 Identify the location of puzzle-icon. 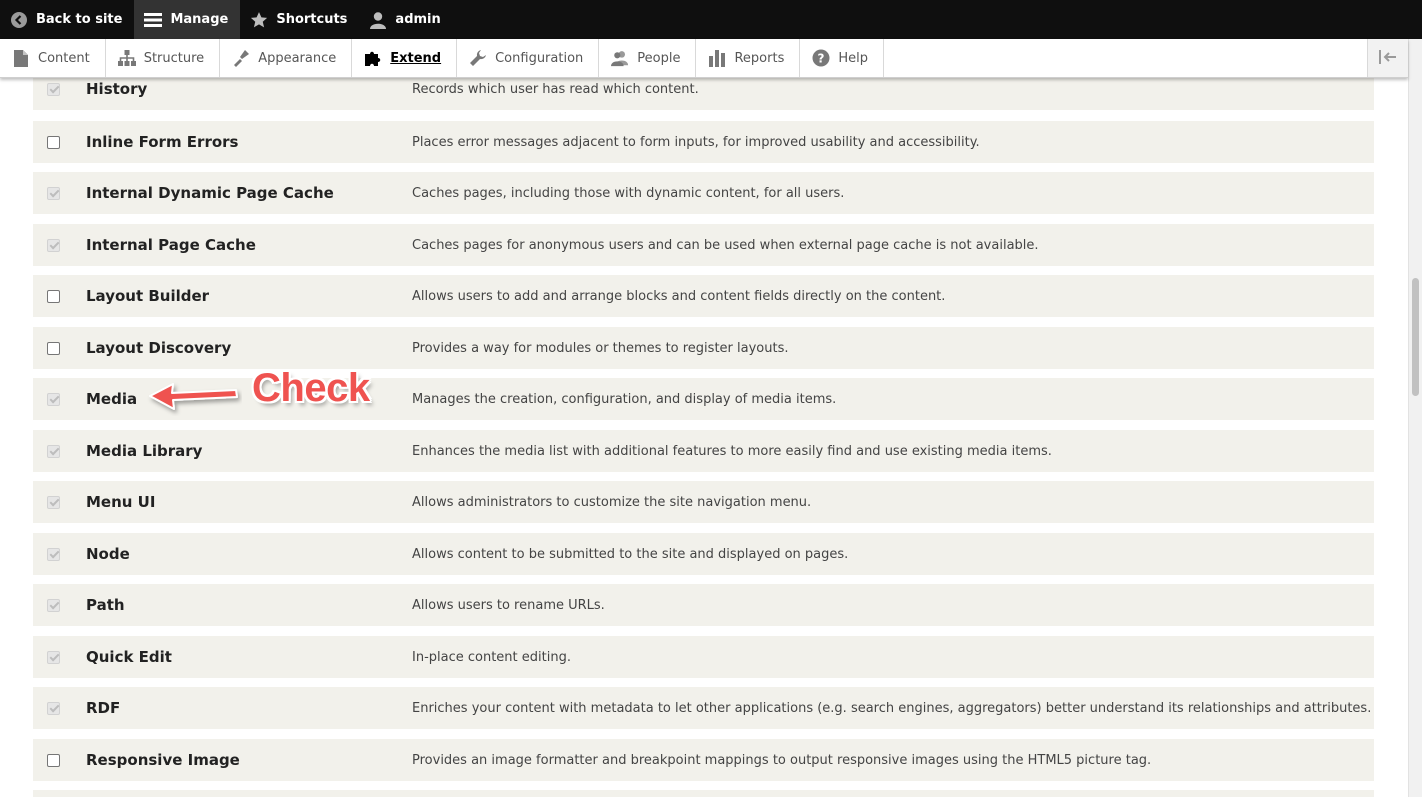
(373, 58).